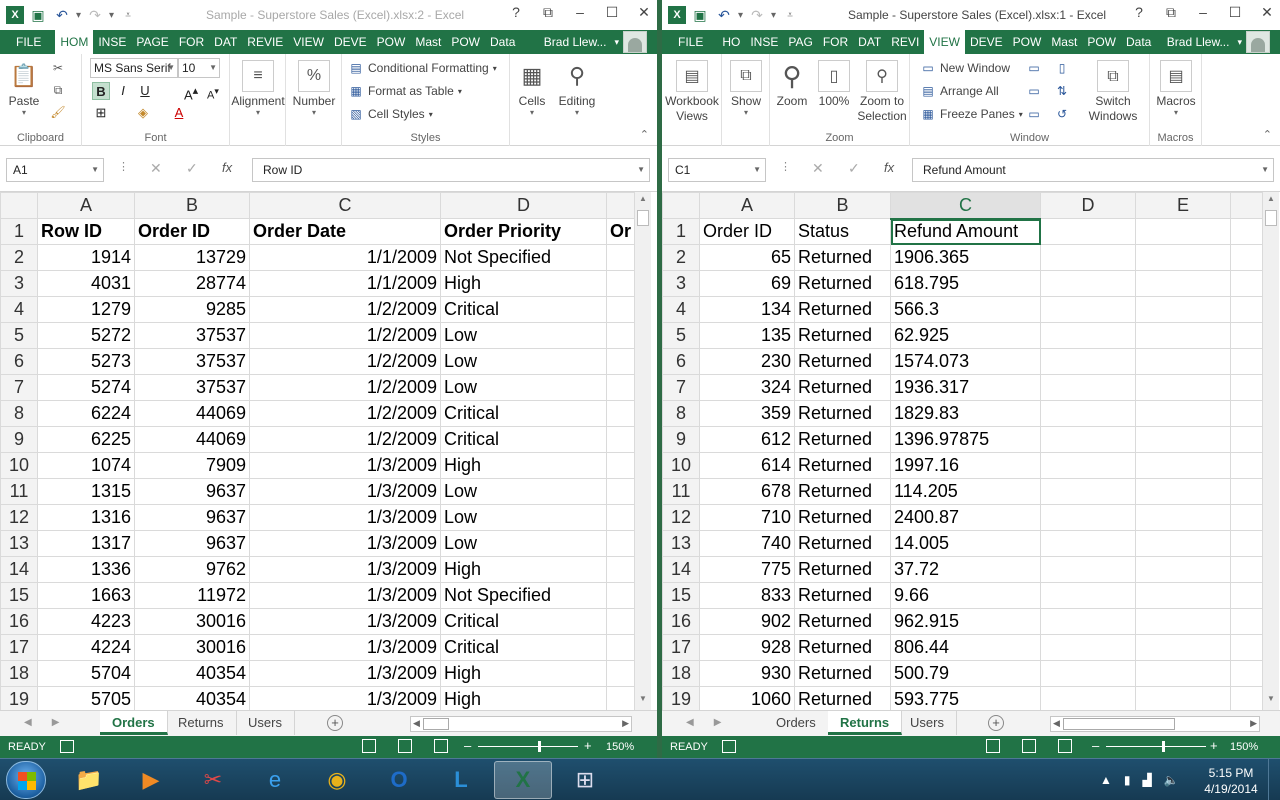 This screenshot has width=1280, height=800. I want to click on sheet-tab-orders: Orders, so click(796, 723).